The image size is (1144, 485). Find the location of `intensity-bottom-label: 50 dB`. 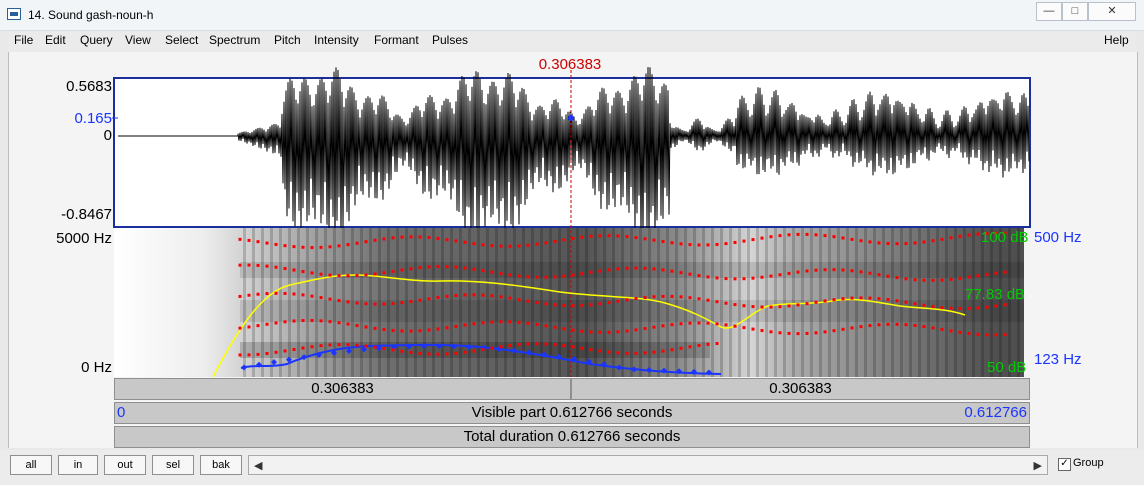

intensity-bottom-label: 50 dB is located at coordinates (1007, 367).